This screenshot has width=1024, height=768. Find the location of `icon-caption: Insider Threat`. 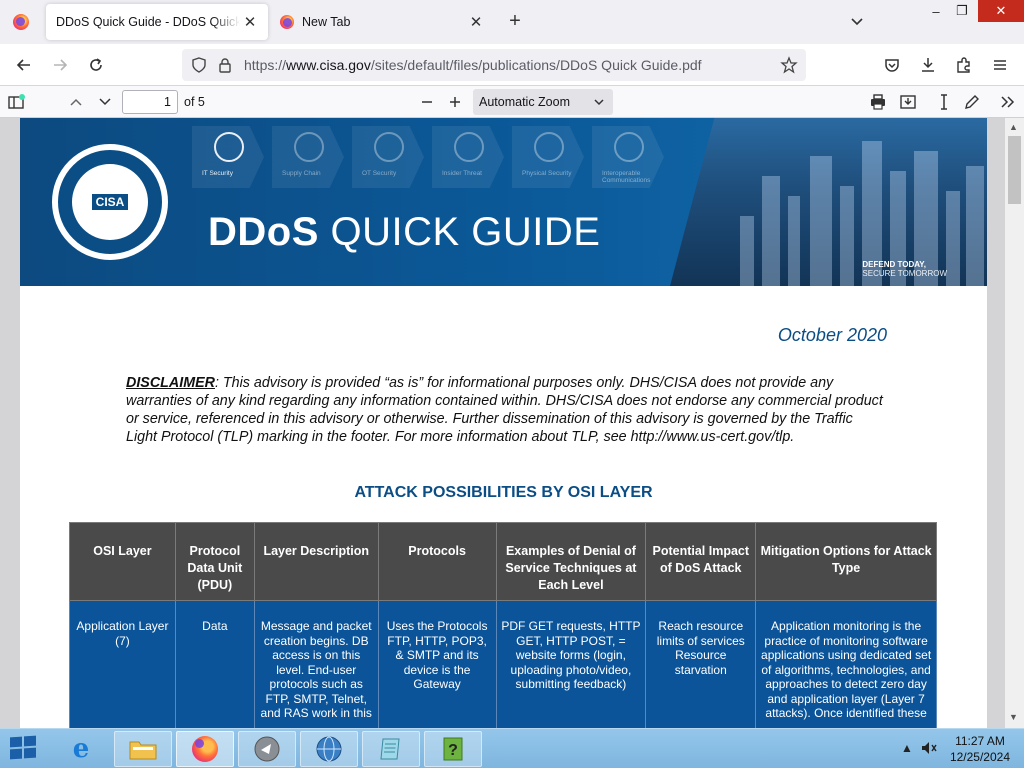

icon-caption: Insider Threat is located at coordinates (462, 173).